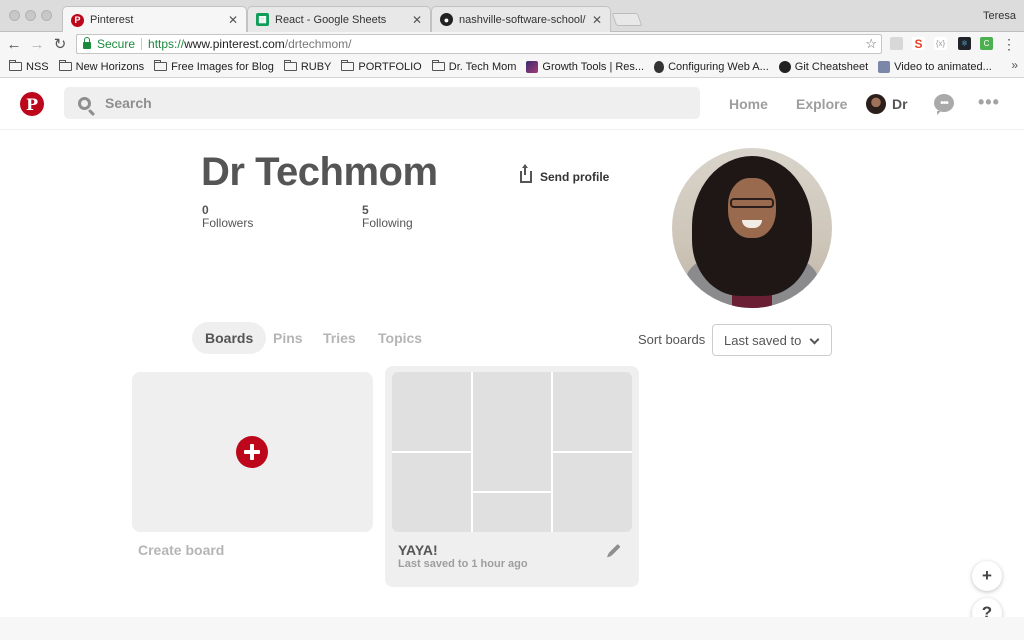 The width and height of the screenshot is (1024, 640). I want to click on browser-tab-sheets: ▦ React - Google Sheets ✕, so click(339, 19).